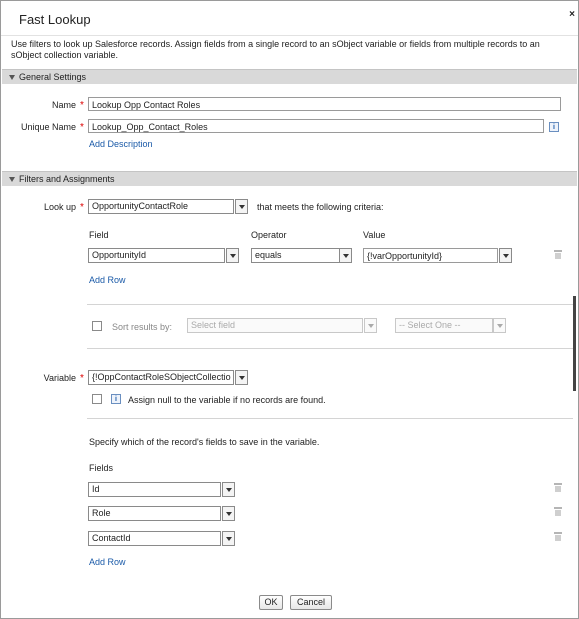 The width and height of the screenshot is (579, 619). What do you see at coordinates (289, 18) in the screenshot?
I see `dialog-titlebar: Fast Lookup ×` at bounding box center [289, 18].